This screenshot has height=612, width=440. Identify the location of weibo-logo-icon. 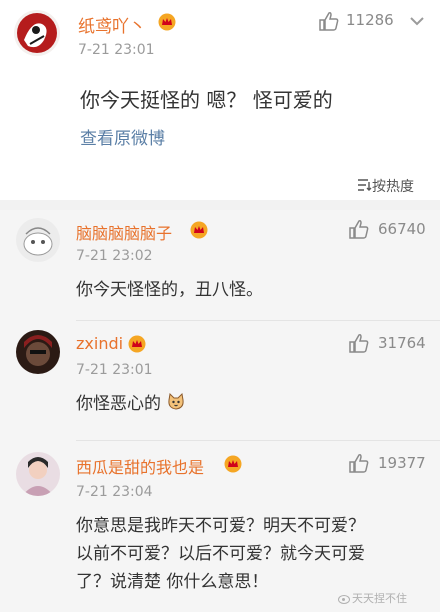
(344, 599).